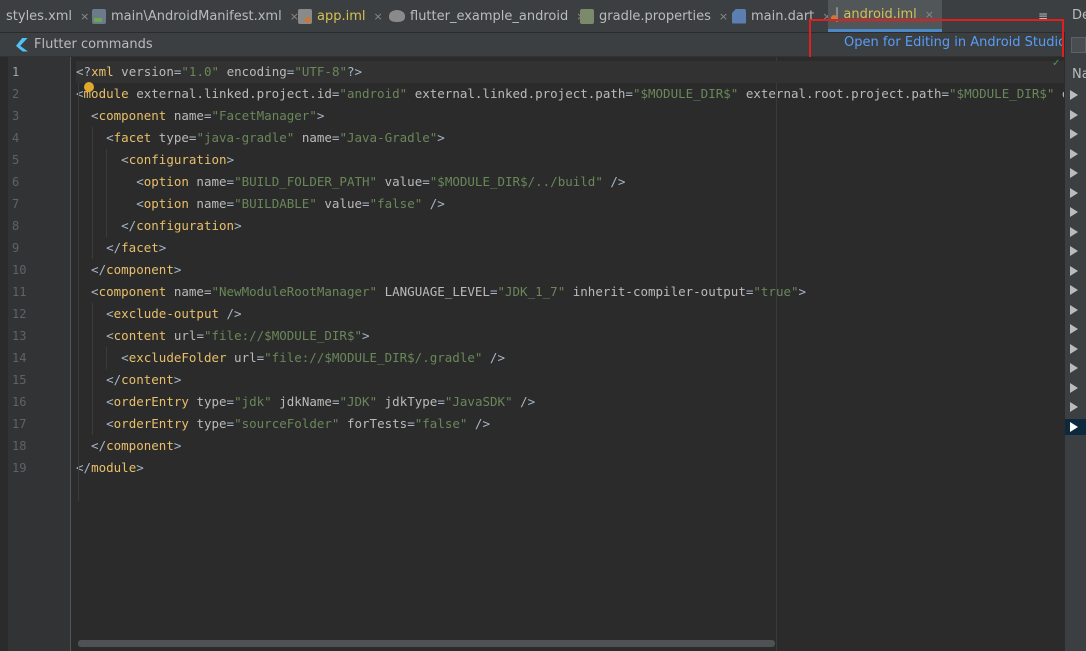  What do you see at coordinates (570, 468) in the screenshot?
I see `code-line: </module>` at bounding box center [570, 468].